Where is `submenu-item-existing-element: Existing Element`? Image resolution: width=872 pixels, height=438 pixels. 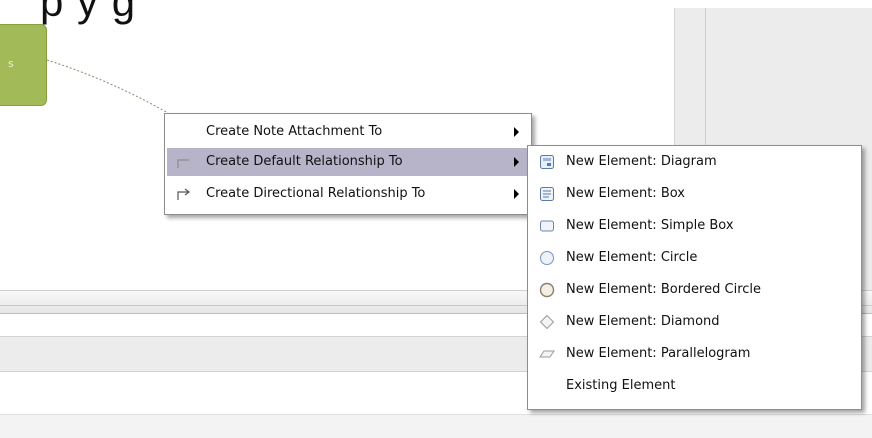
submenu-item-existing-element: Existing Element is located at coordinates (694, 386).